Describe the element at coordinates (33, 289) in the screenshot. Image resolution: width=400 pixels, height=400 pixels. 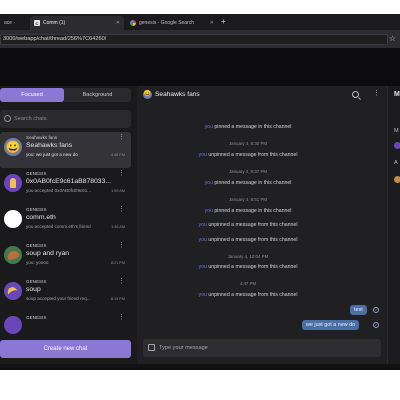
I see `chat-title: soup` at that location.